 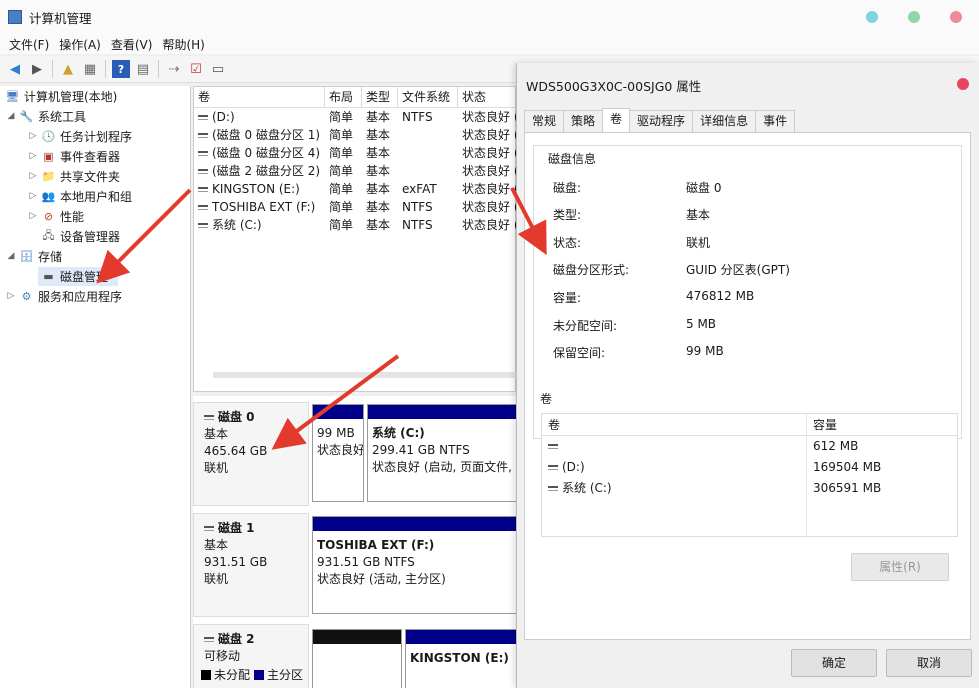 I want to click on disk-2-partition-e: KINGSTON (E:), so click(x=460, y=658).